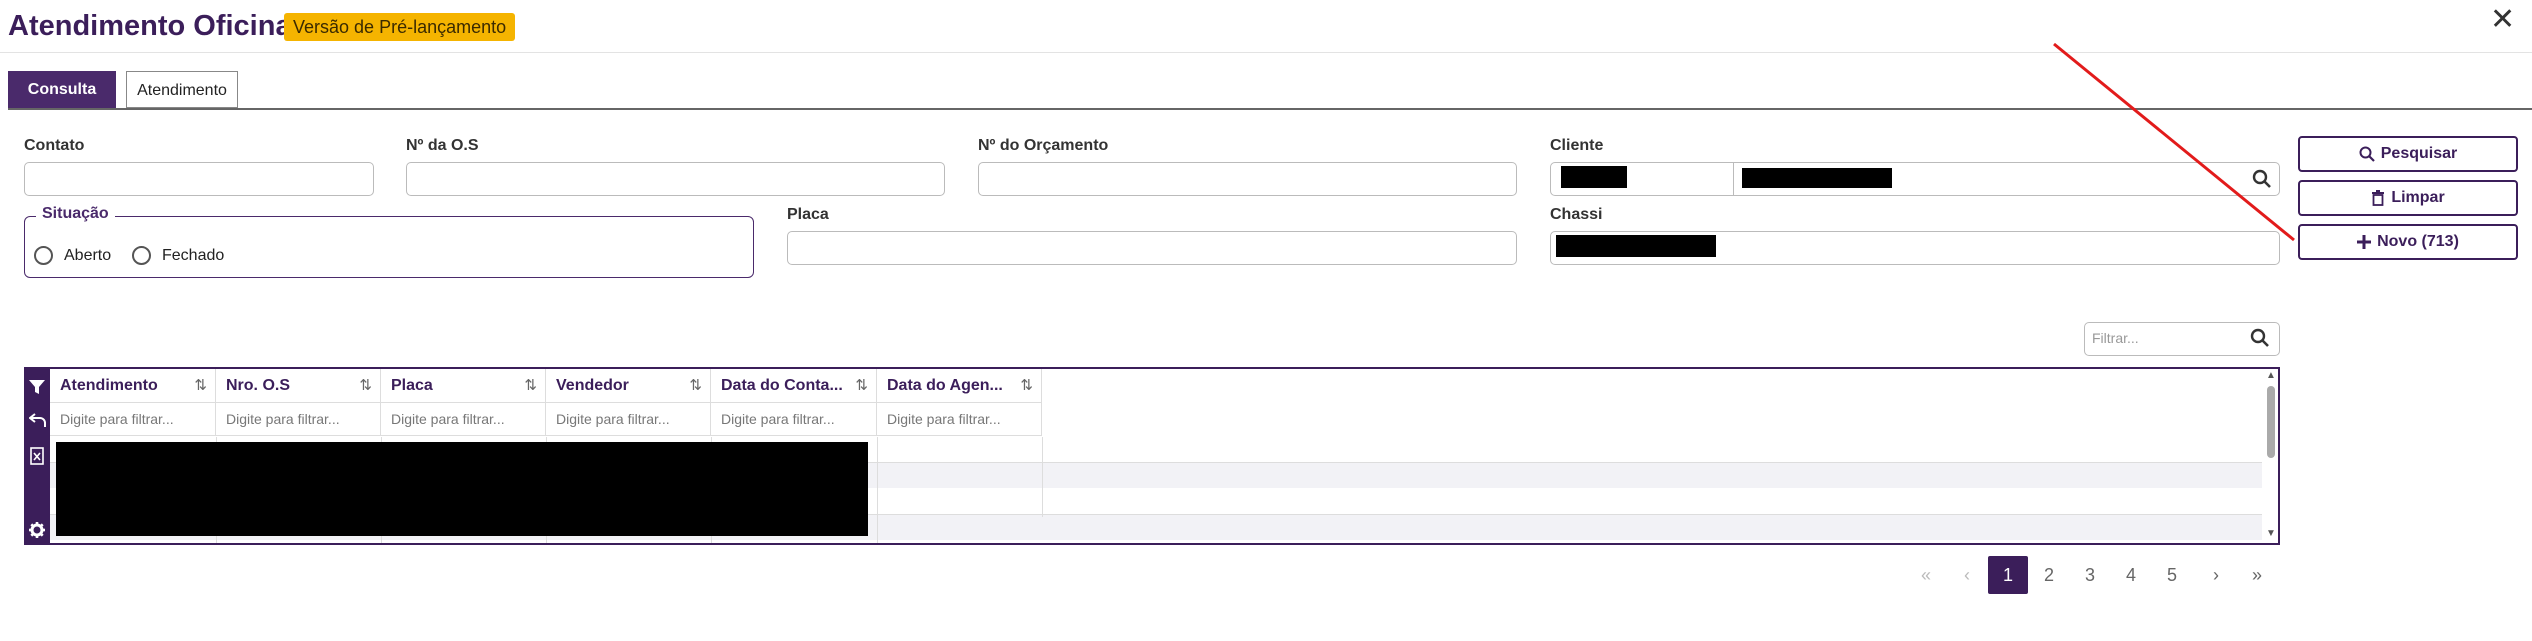  What do you see at coordinates (141, 255) in the screenshot?
I see `radio-fechado` at bounding box center [141, 255].